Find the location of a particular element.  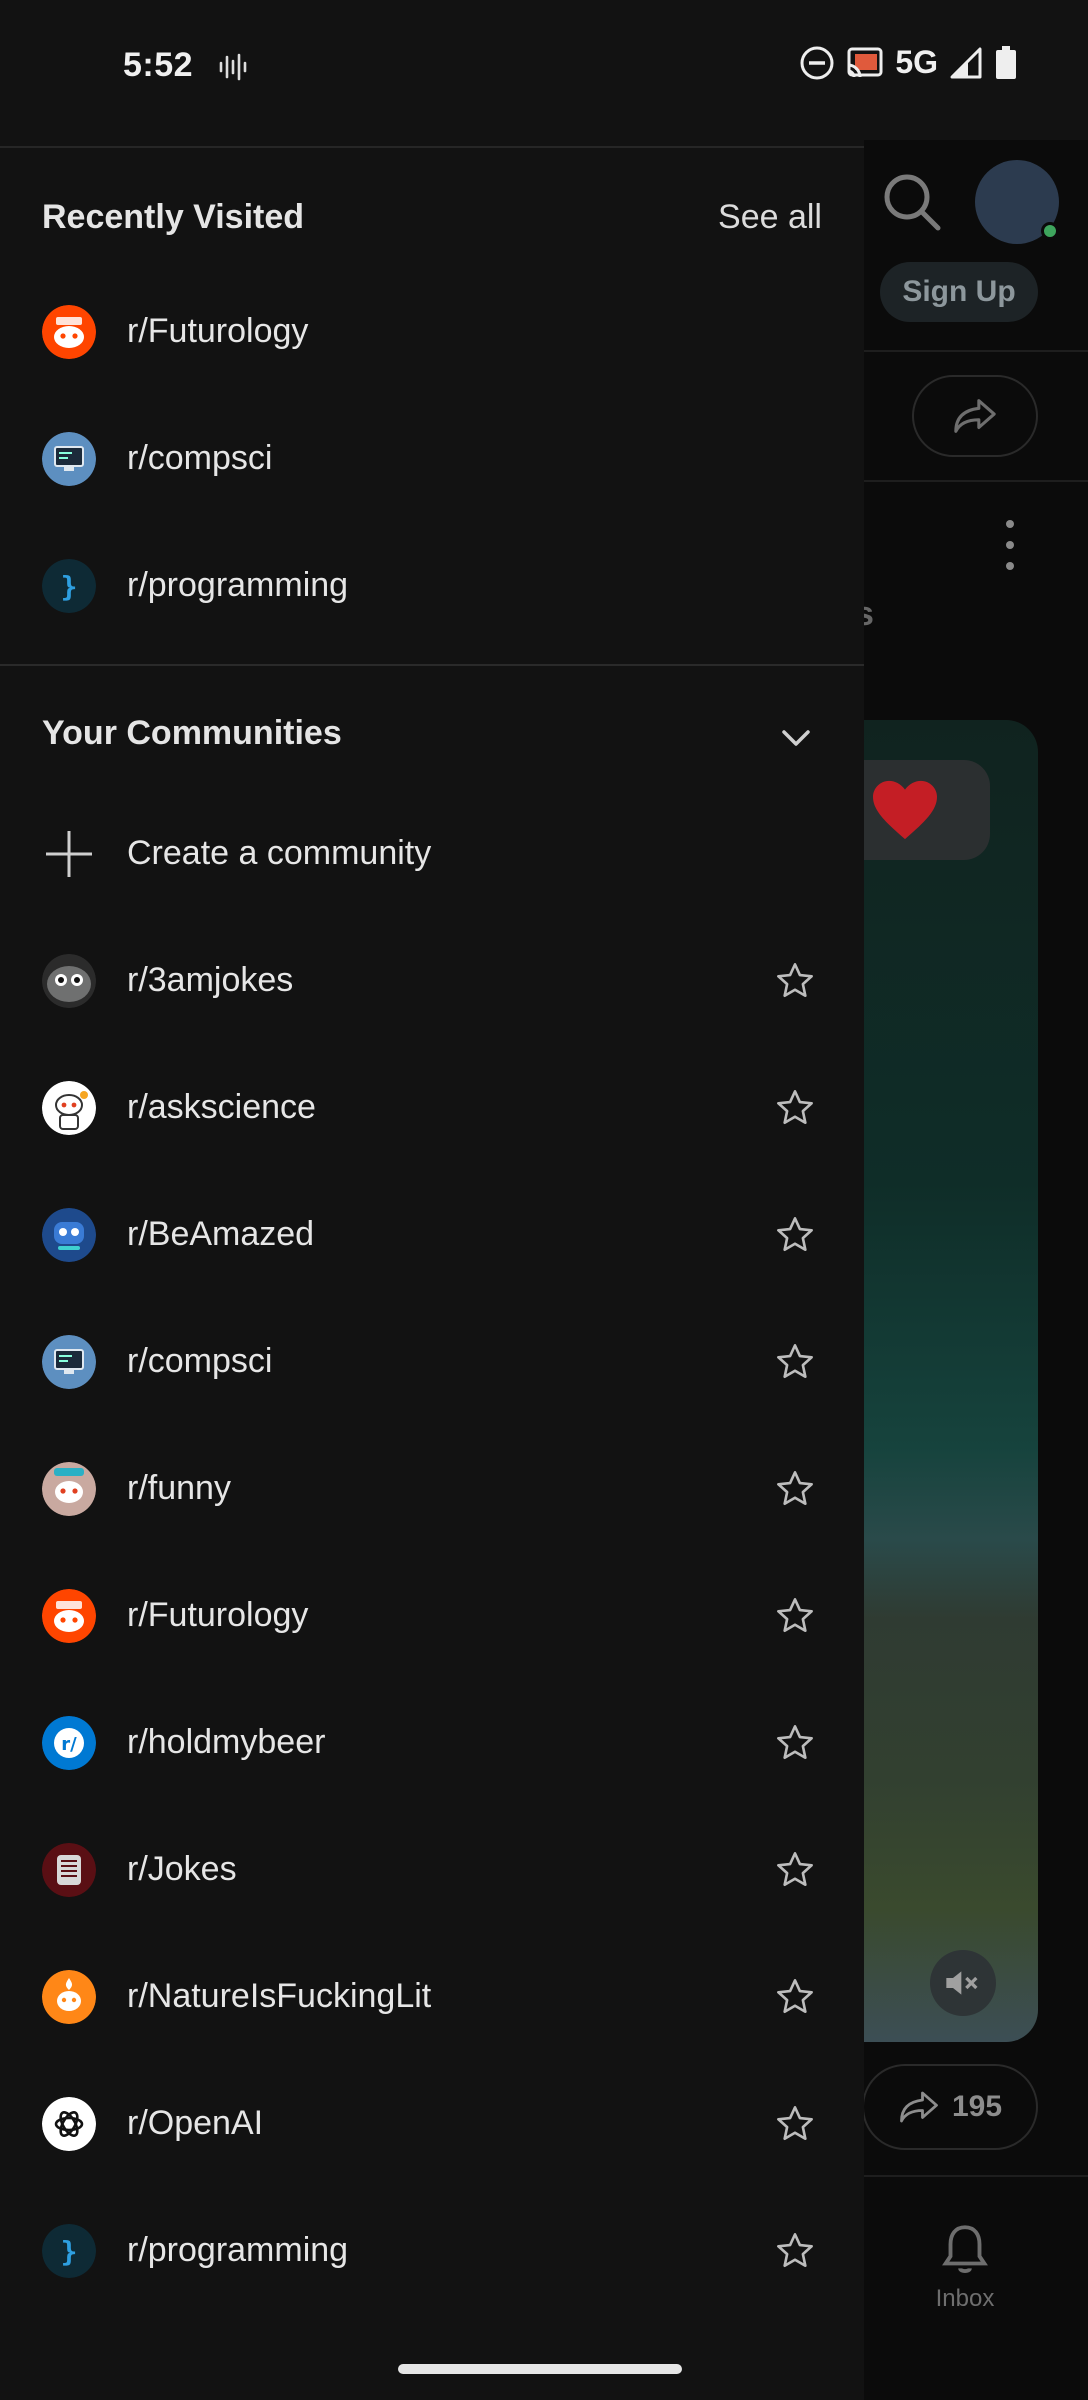

natureisfuckinglit-avatar-icon is located at coordinates (69, 1996).